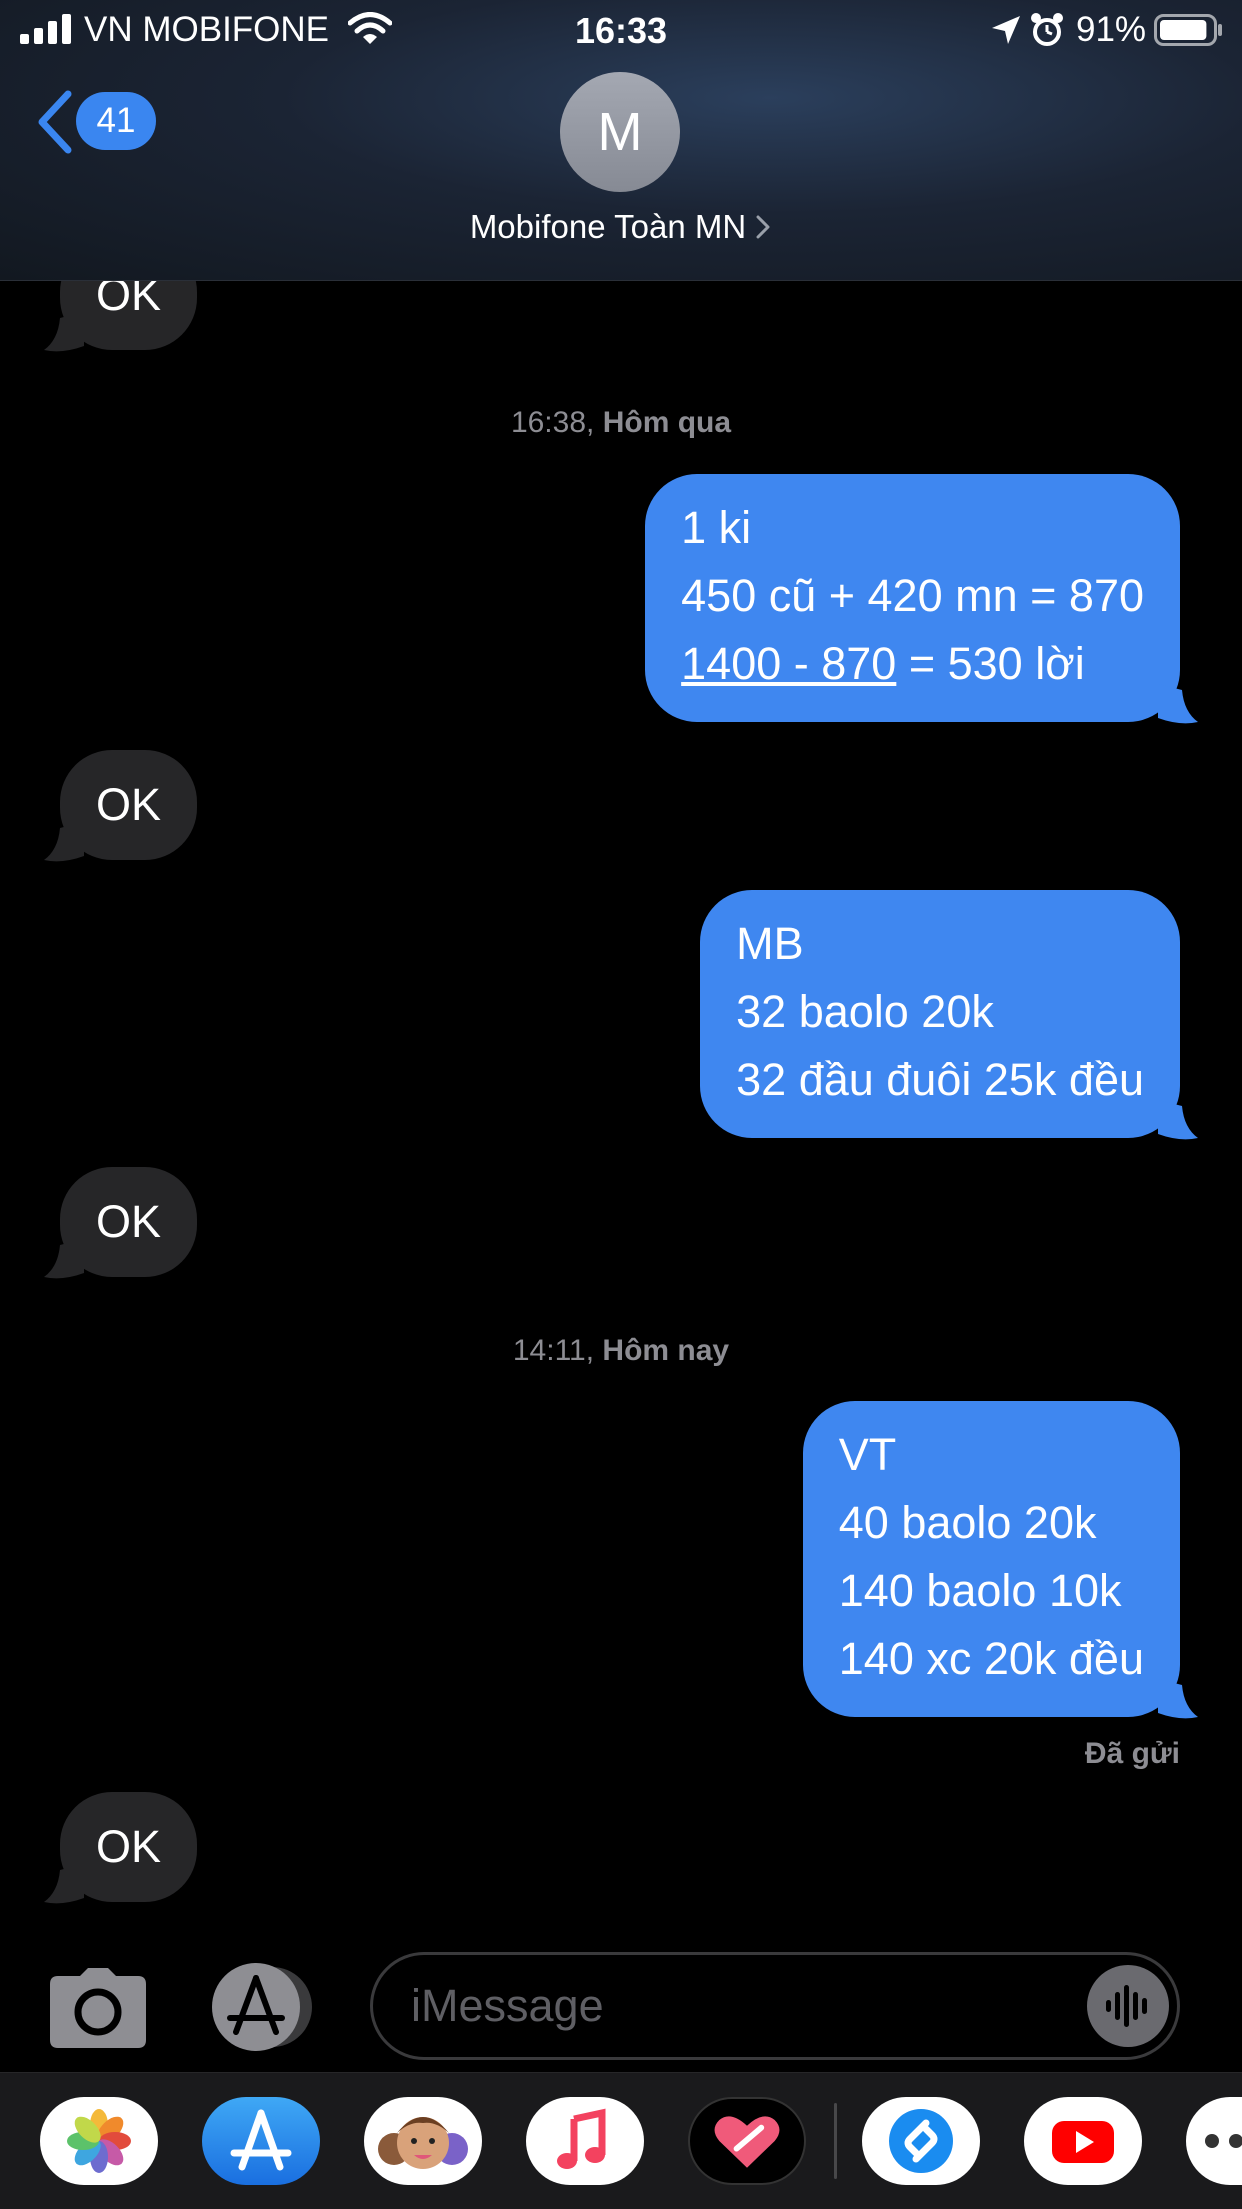 The height and width of the screenshot is (2209, 1242). What do you see at coordinates (621, 31) in the screenshot?
I see `status-bar: VN MOBIFONE 16:33 91%` at bounding box center [621, 31].